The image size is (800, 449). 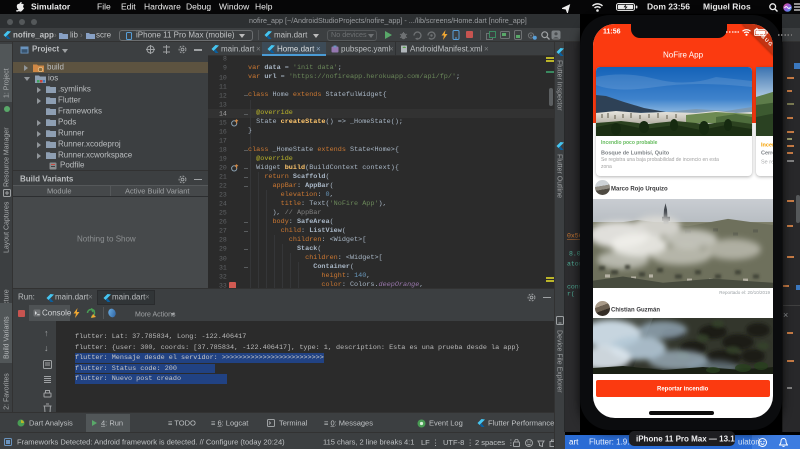 I want to click on svg-text: Build Variants, so click(x=7, y=337).